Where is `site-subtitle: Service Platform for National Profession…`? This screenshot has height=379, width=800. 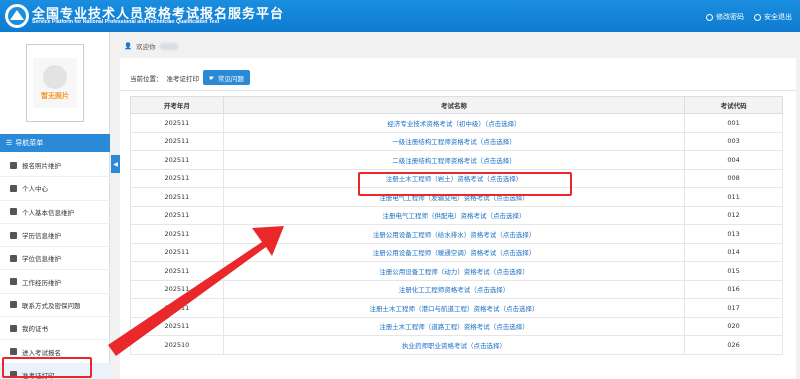 site-subtitle: Service Platform for National Profession… is located at coordinates (126, 22).